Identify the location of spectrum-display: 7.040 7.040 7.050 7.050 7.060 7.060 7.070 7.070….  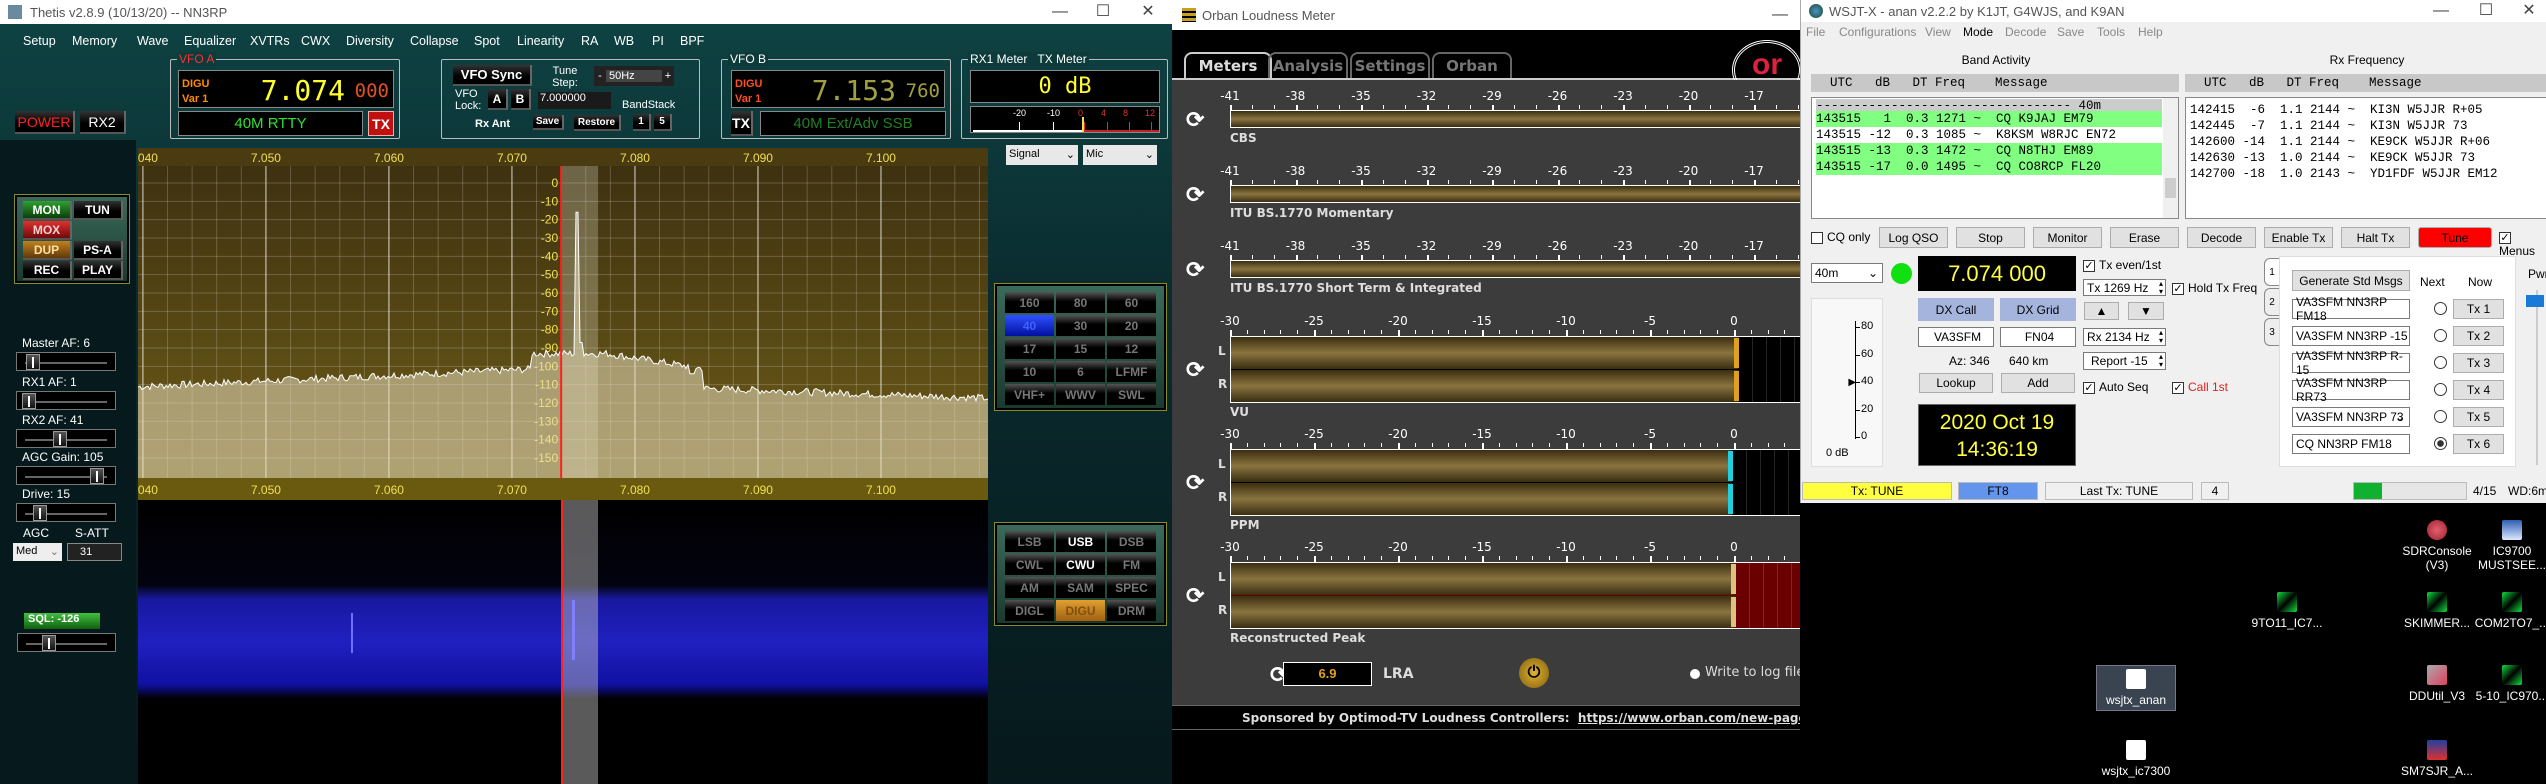
(563, 324).